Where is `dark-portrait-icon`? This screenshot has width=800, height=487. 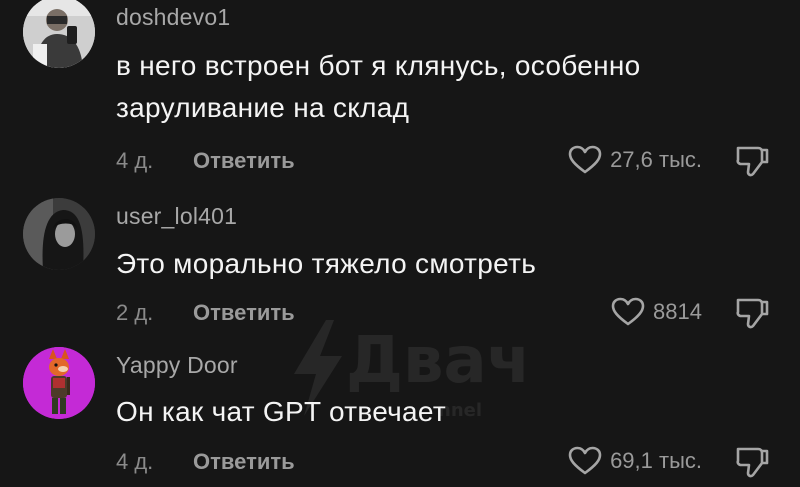 dark-portrait-icon is located at coordinates (59, 234).